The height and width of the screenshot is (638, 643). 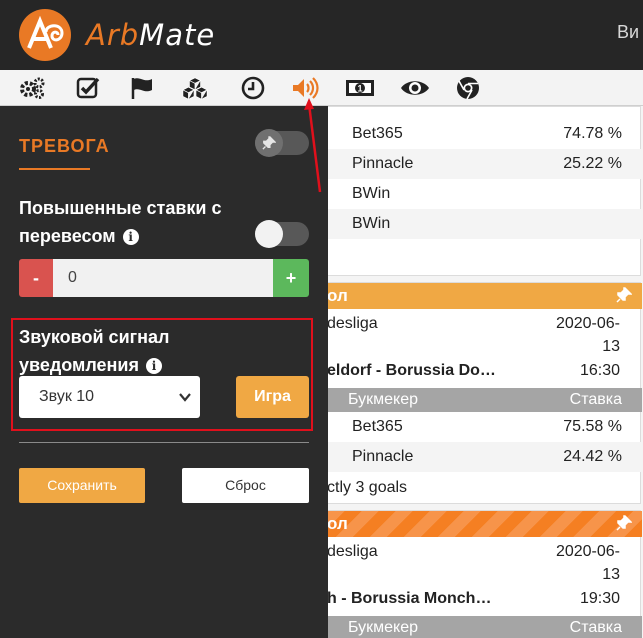 I want to click on clock-icon, so click(x=253, y=88).